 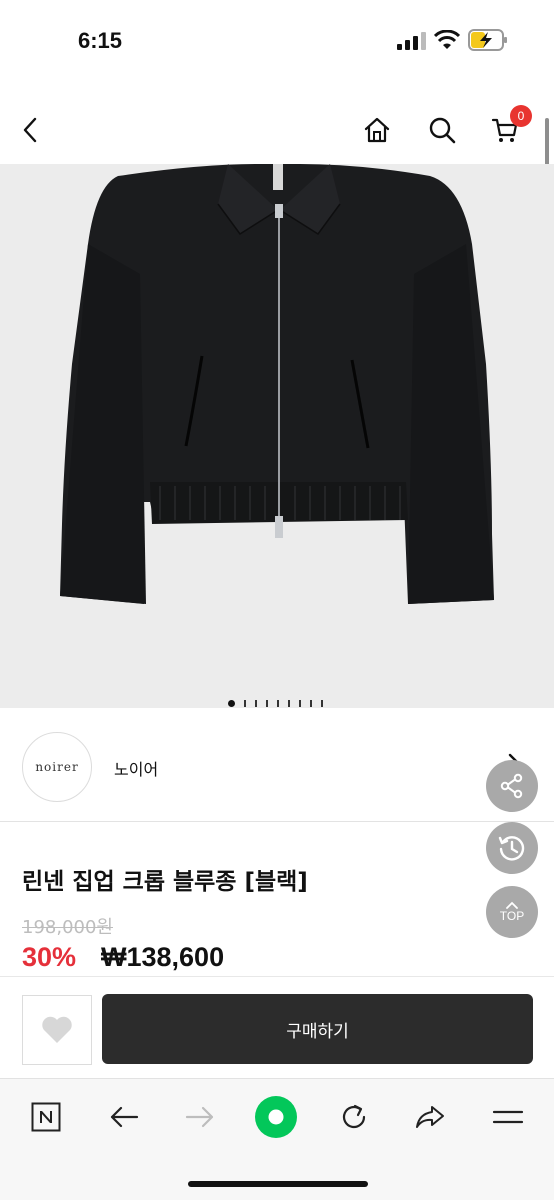 I want to click on naver-n-icon, so click(x=46, y=1117).